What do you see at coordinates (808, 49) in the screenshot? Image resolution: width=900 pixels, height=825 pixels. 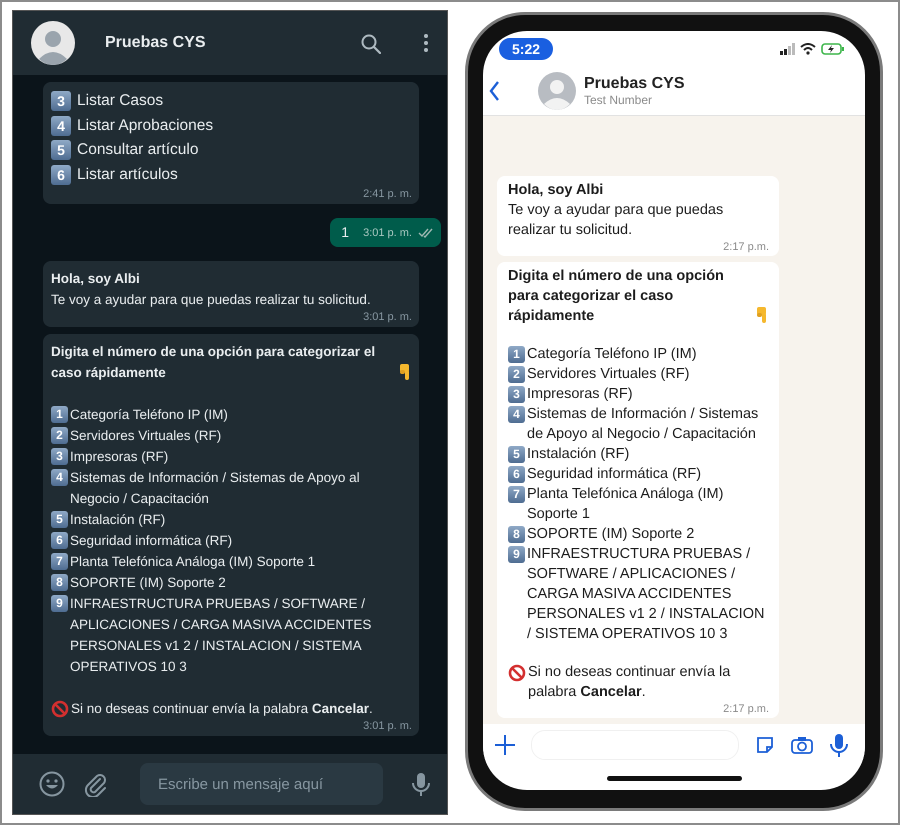 I see `wifi-icon` at bounding box center [808, 49].